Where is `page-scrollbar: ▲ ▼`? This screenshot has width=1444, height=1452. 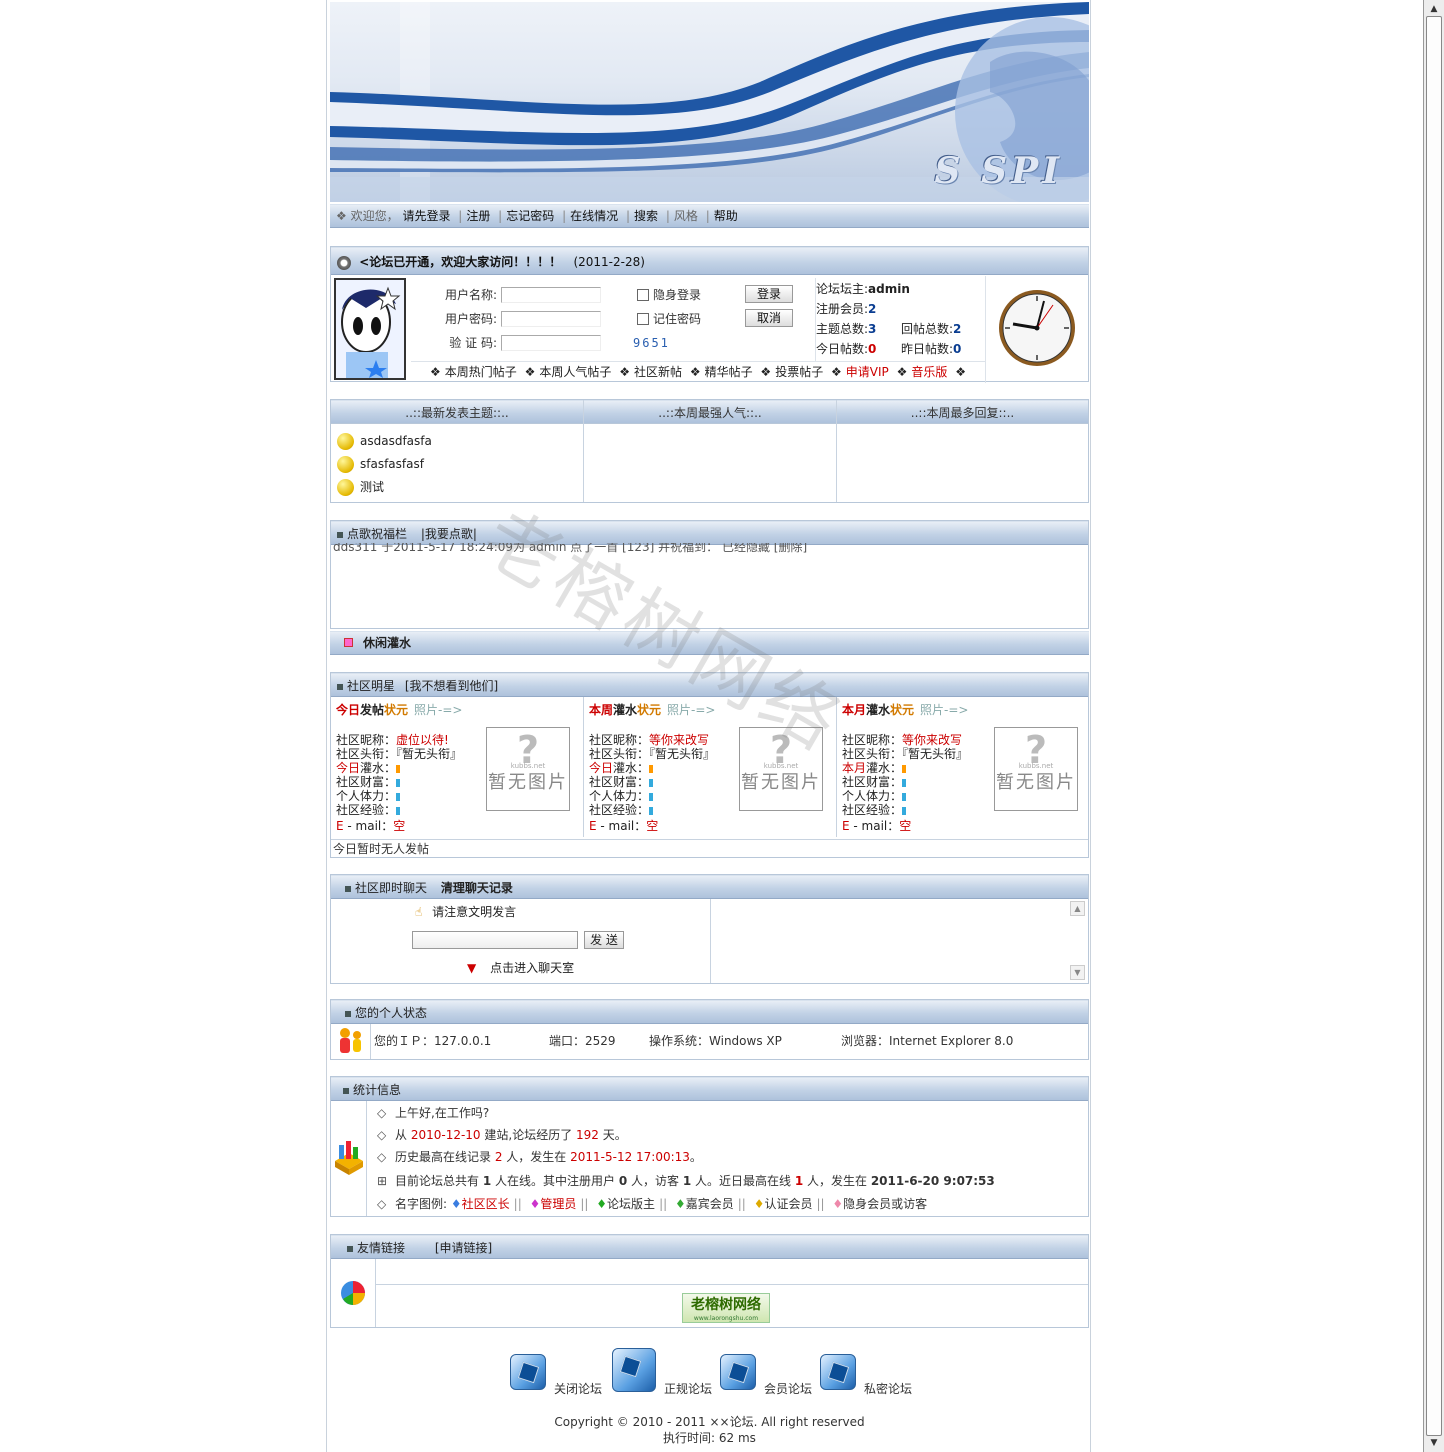
page-scrollbar: ▲ ▼ is located at coordinates (1433, 726).